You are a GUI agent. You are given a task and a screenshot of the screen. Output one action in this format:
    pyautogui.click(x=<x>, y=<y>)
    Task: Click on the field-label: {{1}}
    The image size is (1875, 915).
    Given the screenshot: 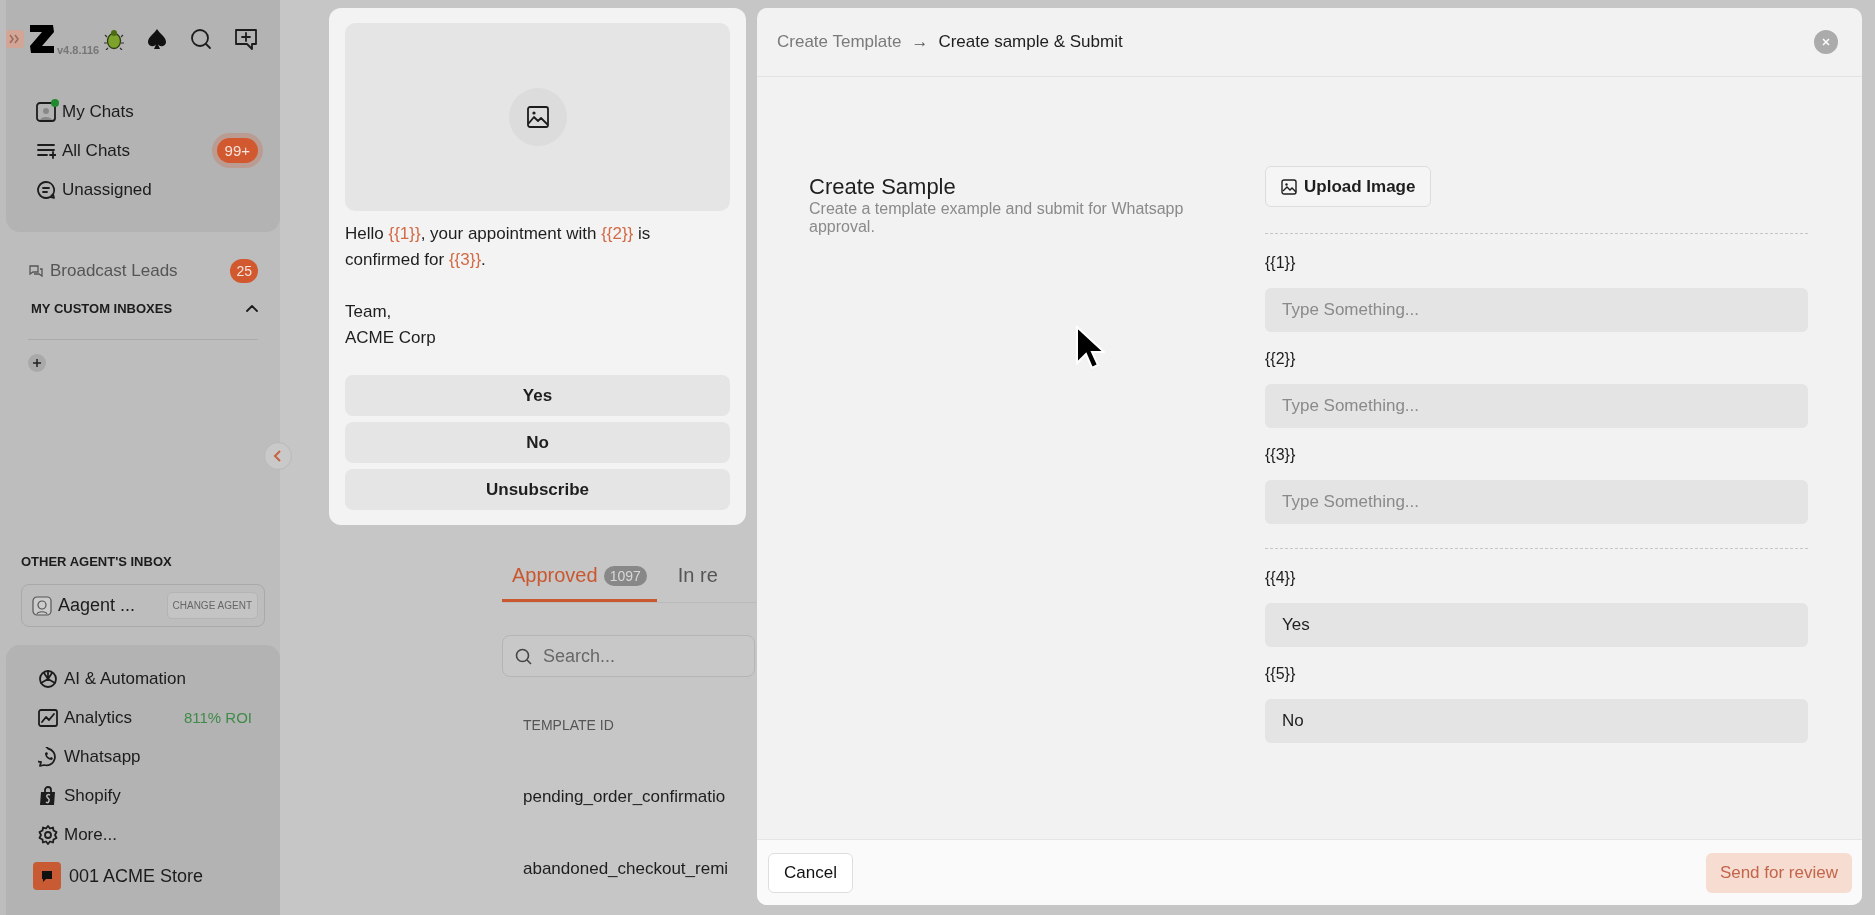 What is the action you would take?
    pyautogui.click(x=1281, y=263)
    